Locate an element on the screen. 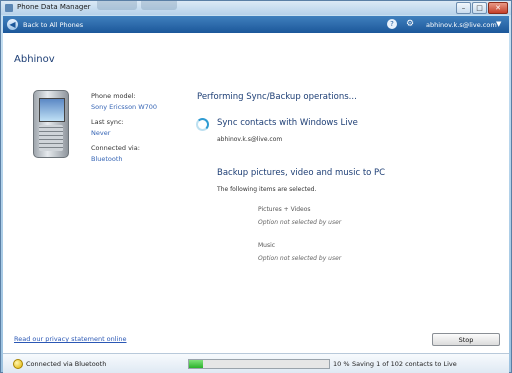 This screenshot has width=512, height=373. model-value: Sony Ericsson W700 is located at coordinates (124, 107).